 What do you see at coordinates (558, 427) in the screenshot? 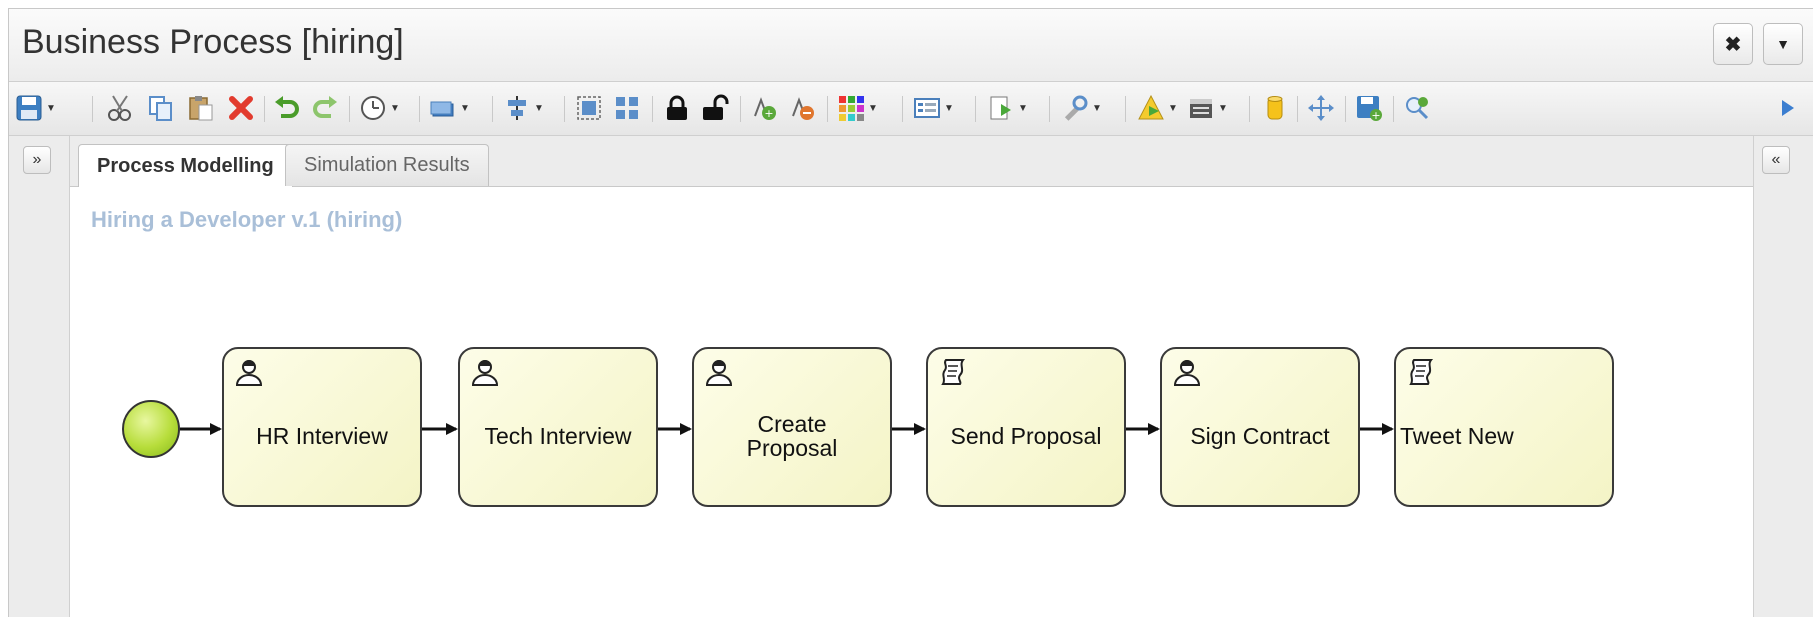
I see `task-tech-interview: Tech Interview` at bounding box center [558, 427].